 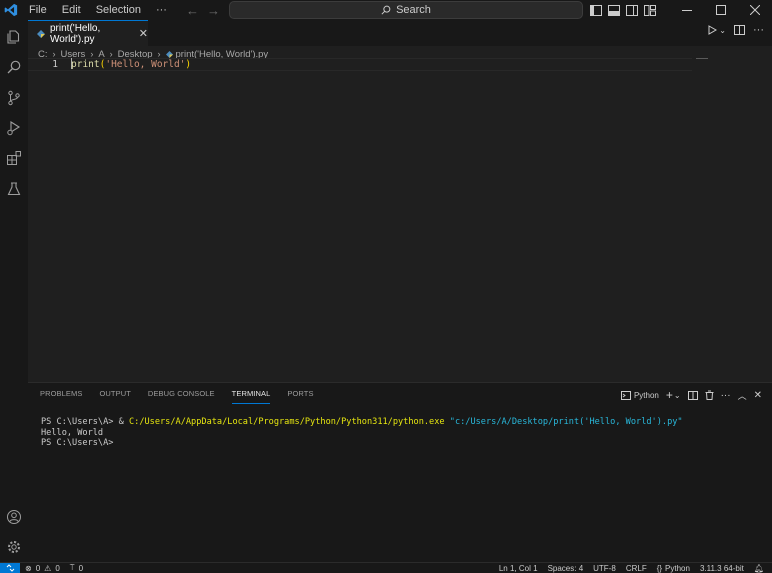 I want to click on close-panel-icon: ✕, so click(x=758, y=395).